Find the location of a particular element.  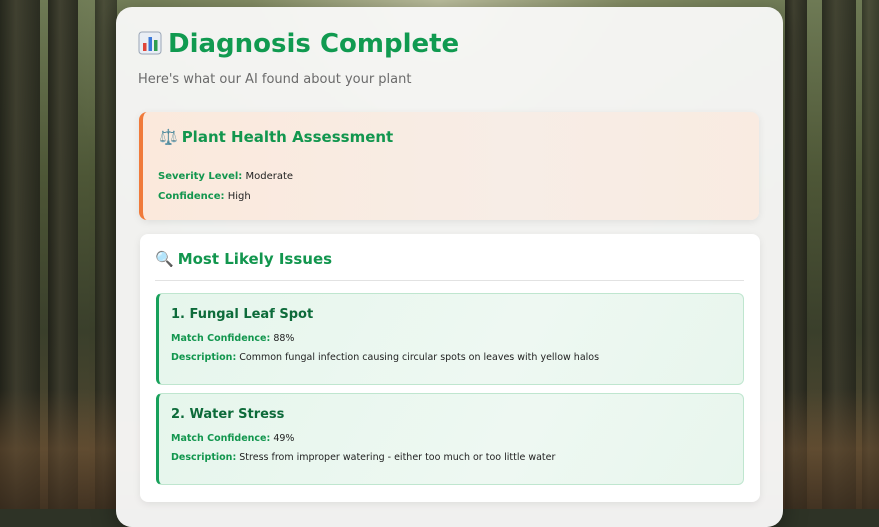

balance-scale-icon: ⚖️ is located at coordinates (168, 137).